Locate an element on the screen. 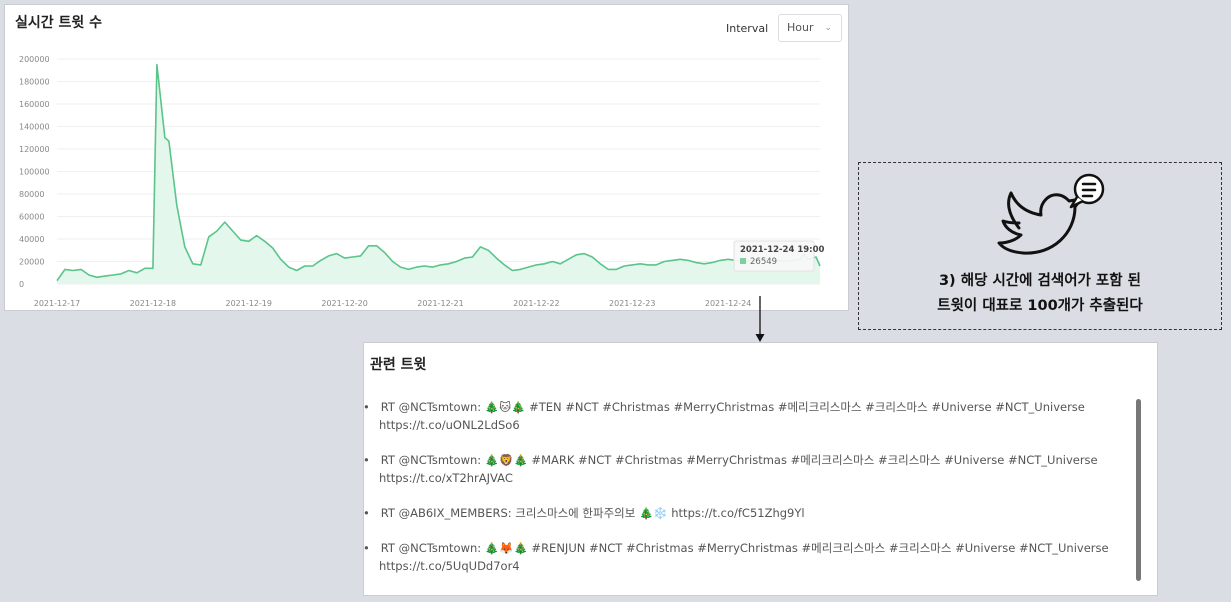 Image resolution: width=1231 pixels, height=602 pixels. twitter-bird-speech-bubble-icon is located at coordinates (1051, 214).